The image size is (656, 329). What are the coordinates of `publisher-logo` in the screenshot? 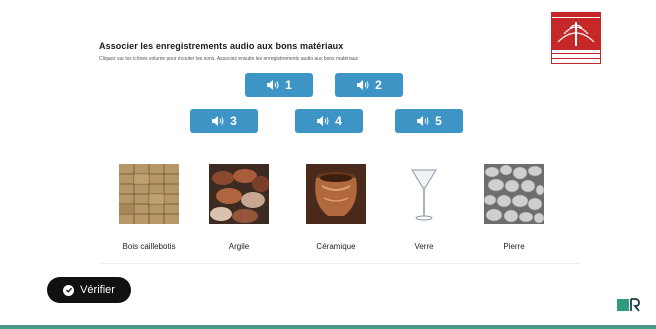 It's located at (576, 38).